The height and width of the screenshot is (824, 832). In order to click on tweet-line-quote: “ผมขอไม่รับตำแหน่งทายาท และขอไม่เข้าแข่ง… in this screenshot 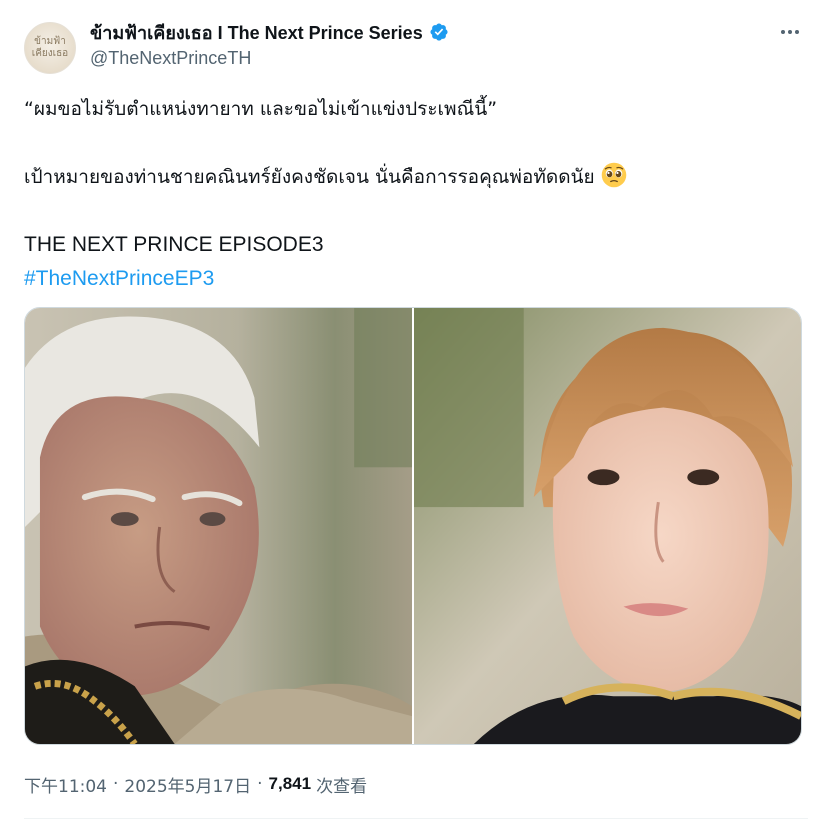, I will do `click(261, 109)`.